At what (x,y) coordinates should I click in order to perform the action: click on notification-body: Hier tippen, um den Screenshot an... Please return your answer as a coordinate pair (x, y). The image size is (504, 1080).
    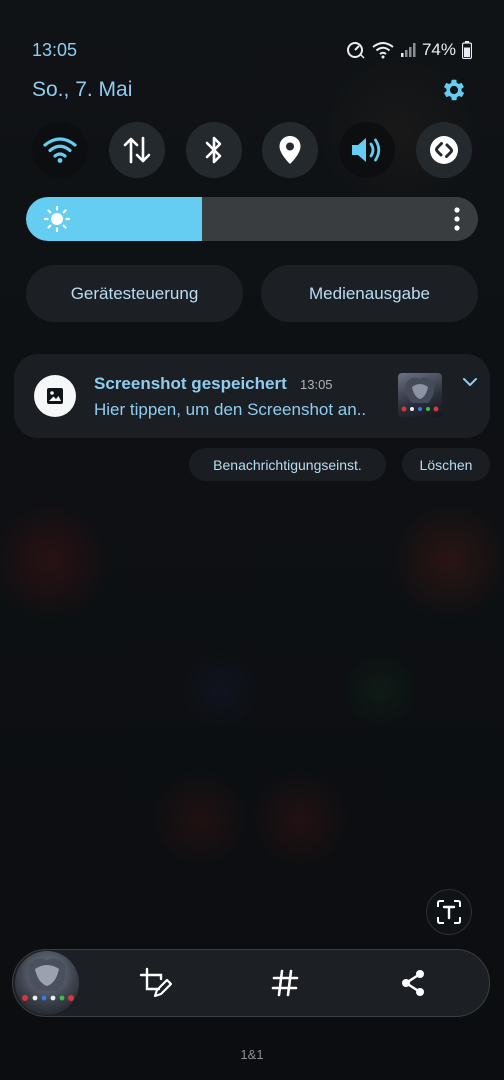
    Looking at the image, I should click on (230, 409).